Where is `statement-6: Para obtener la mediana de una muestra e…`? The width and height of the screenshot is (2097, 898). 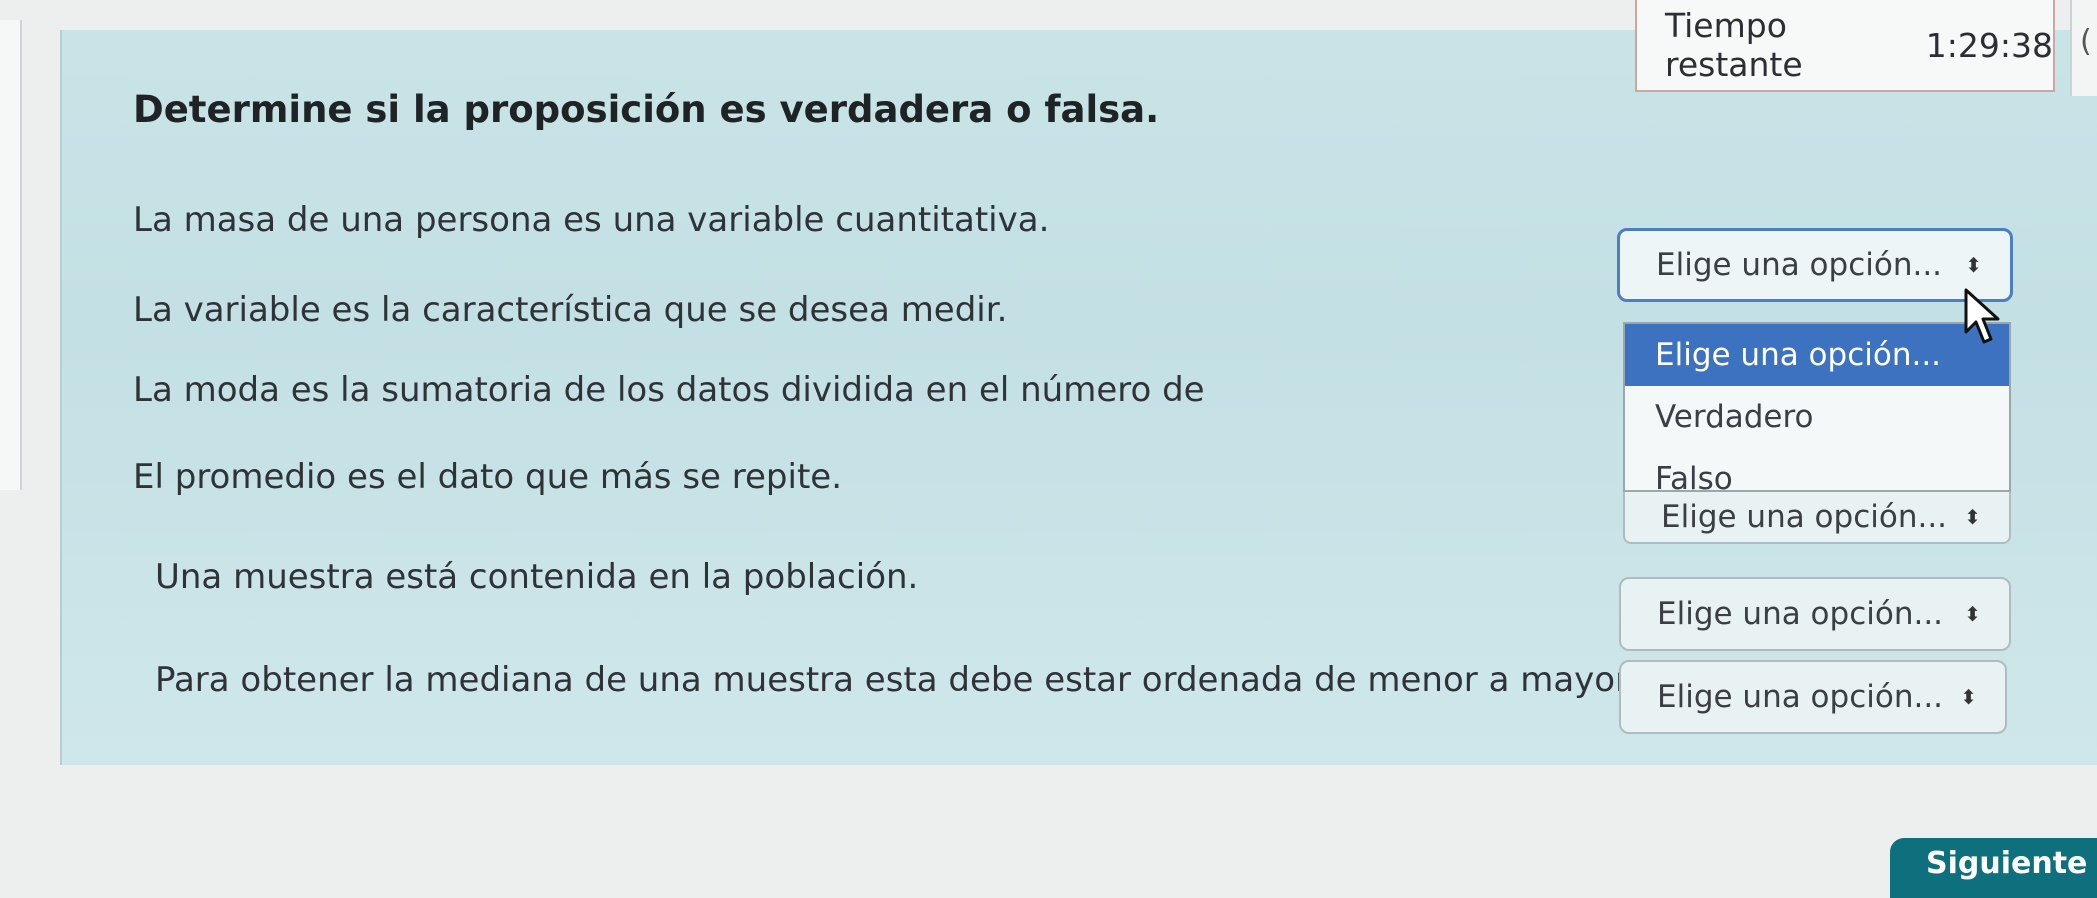 statement-6: Para obtener la mediana de una muestra e… is located at coordinates (892, 680).